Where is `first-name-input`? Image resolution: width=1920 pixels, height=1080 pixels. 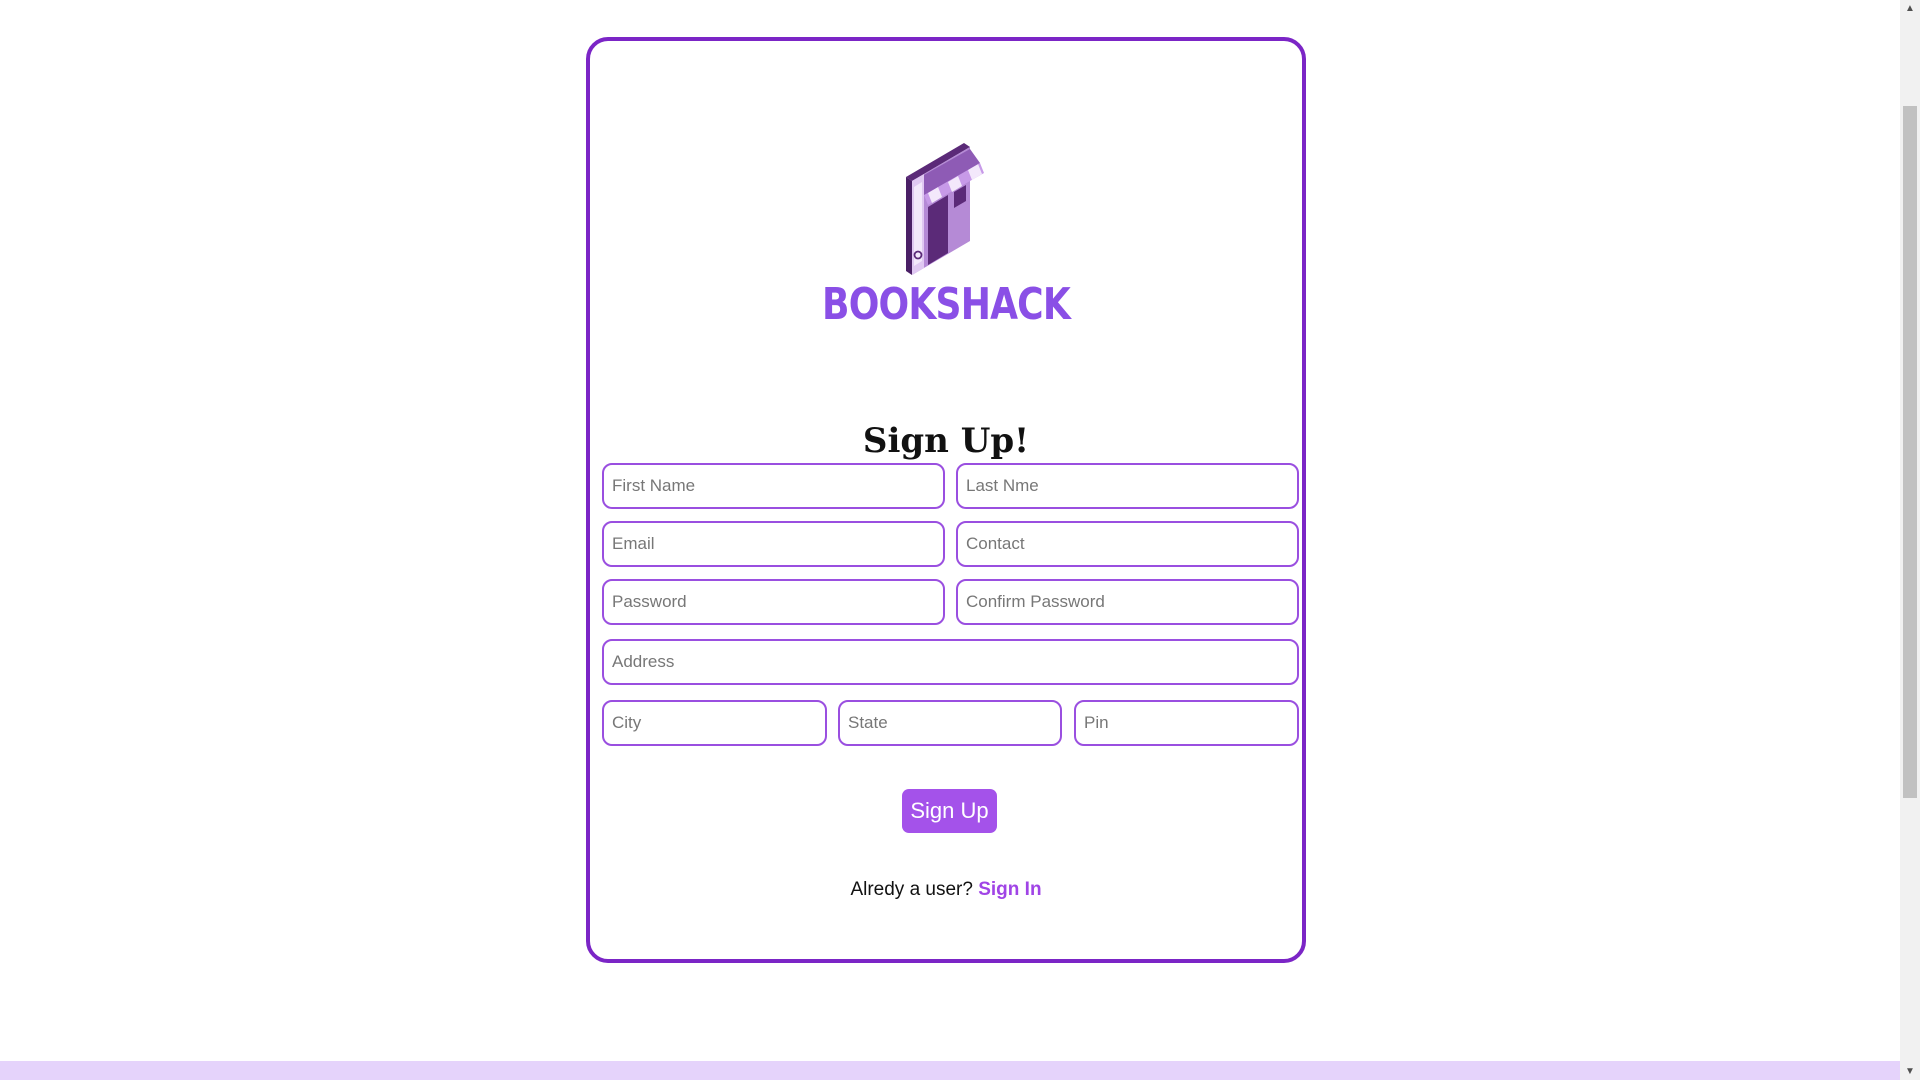
first-name-input is located at coordinates (773, 486).